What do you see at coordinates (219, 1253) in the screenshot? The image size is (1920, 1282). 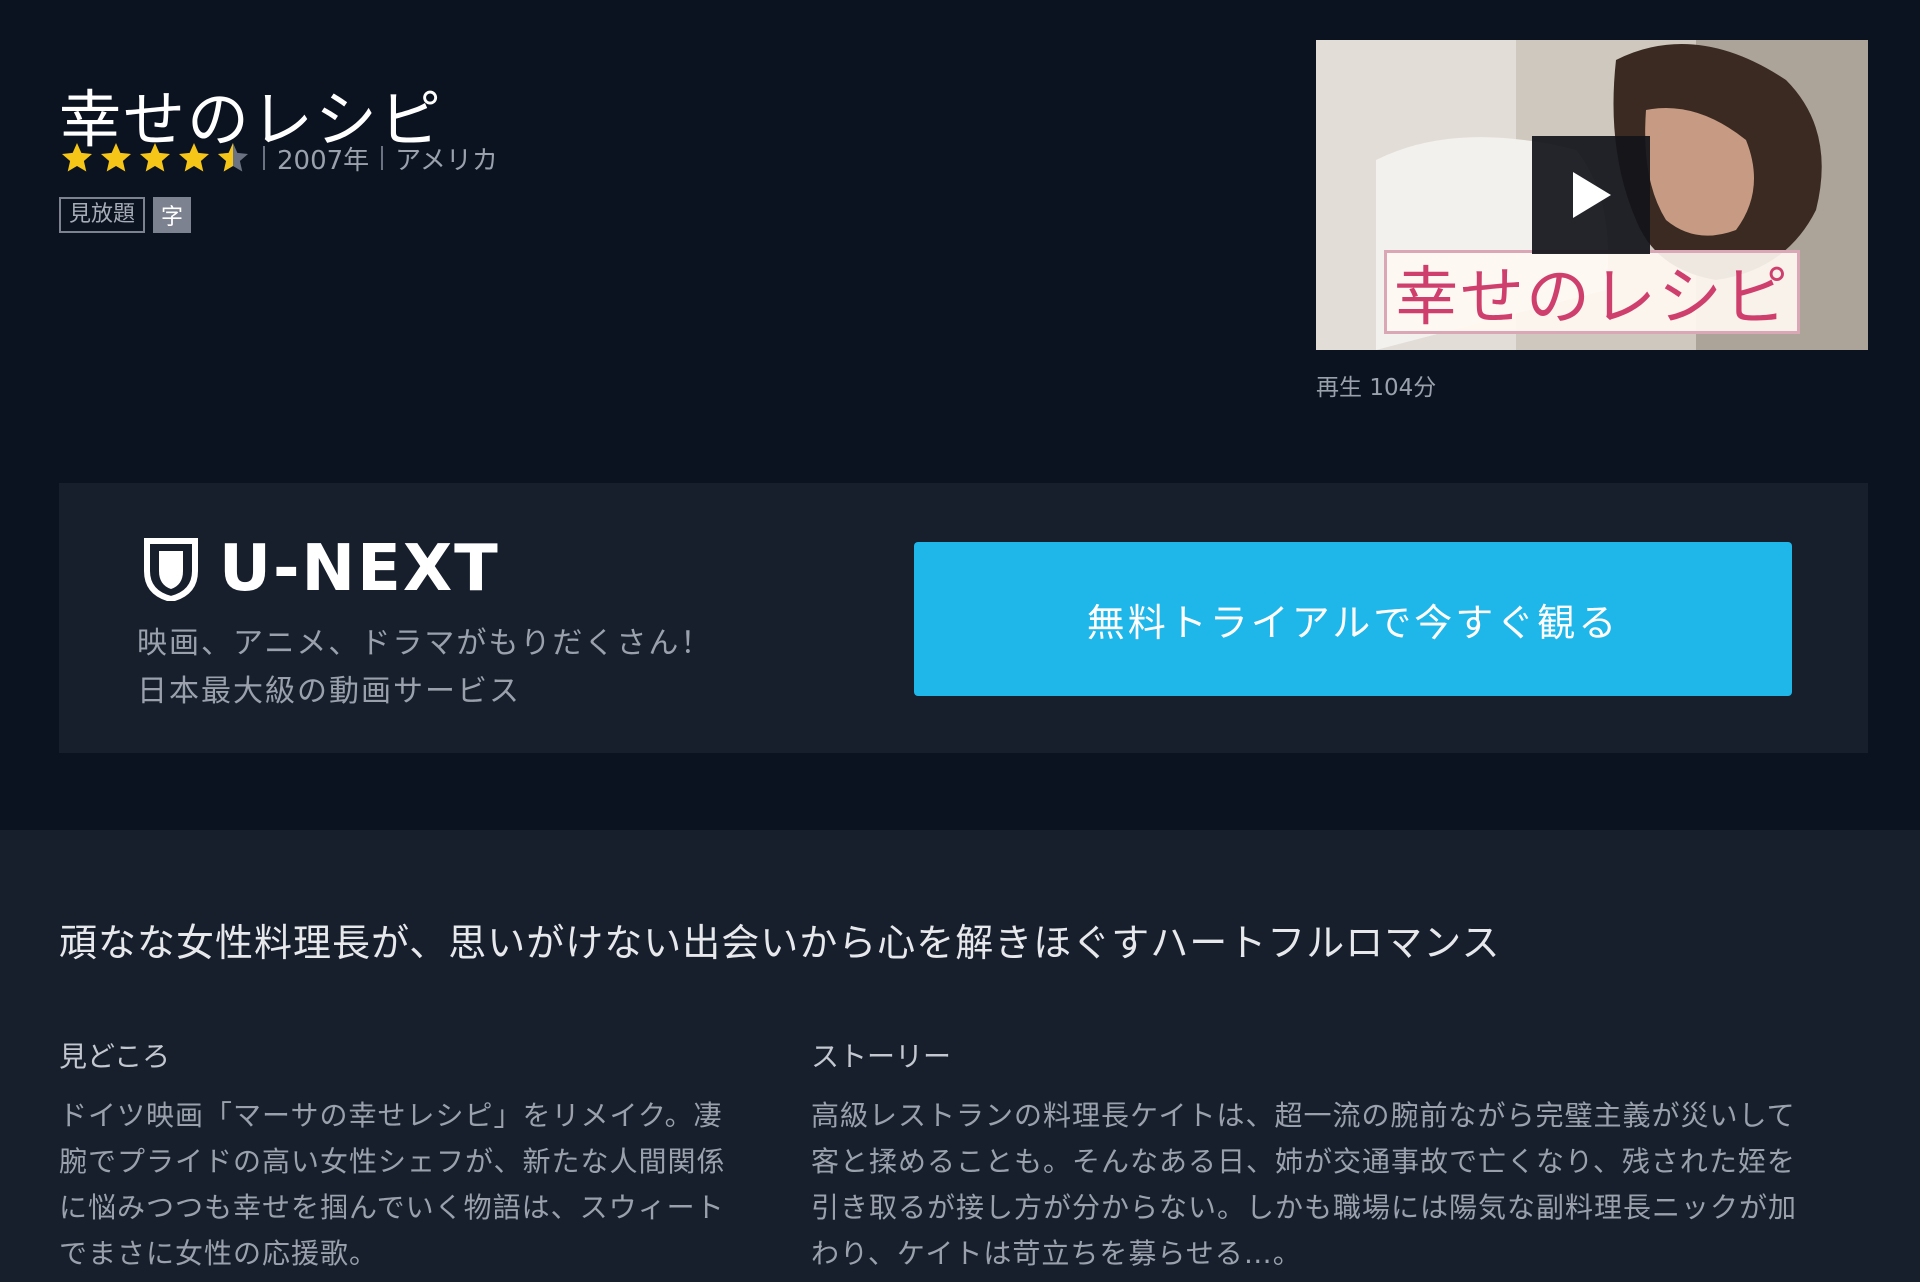 I see `text-line: でまさに女性の応援歌。` at bounding box center [219, 1253].